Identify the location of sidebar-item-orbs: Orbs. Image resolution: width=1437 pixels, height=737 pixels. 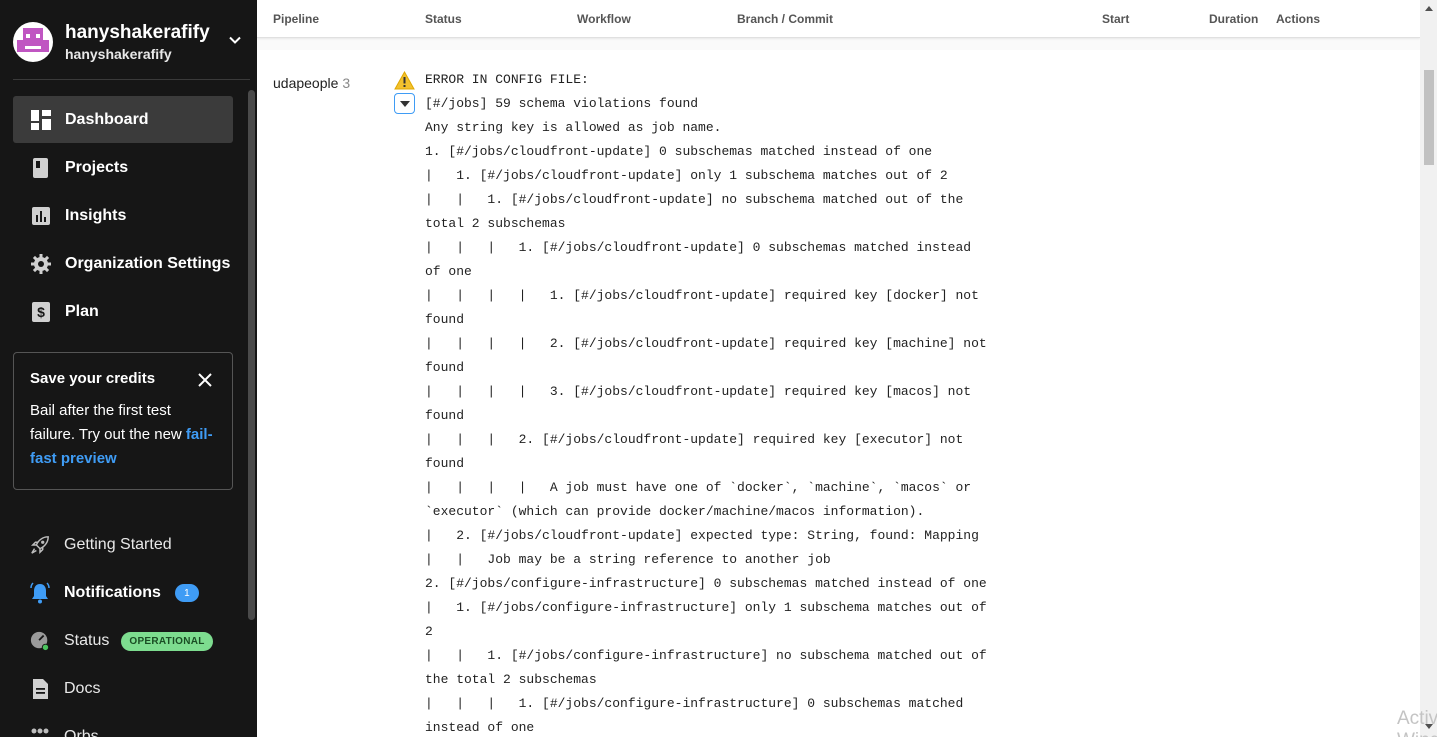
(64, 729).